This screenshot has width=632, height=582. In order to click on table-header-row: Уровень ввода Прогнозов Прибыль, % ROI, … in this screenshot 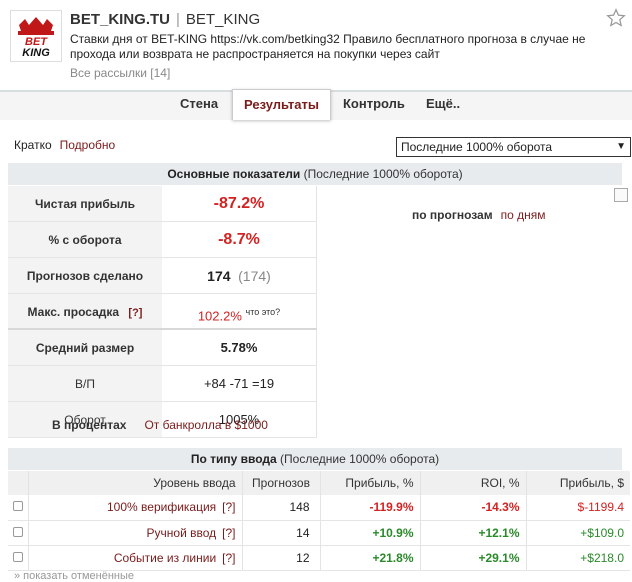, I will do `click(319, 483)`.